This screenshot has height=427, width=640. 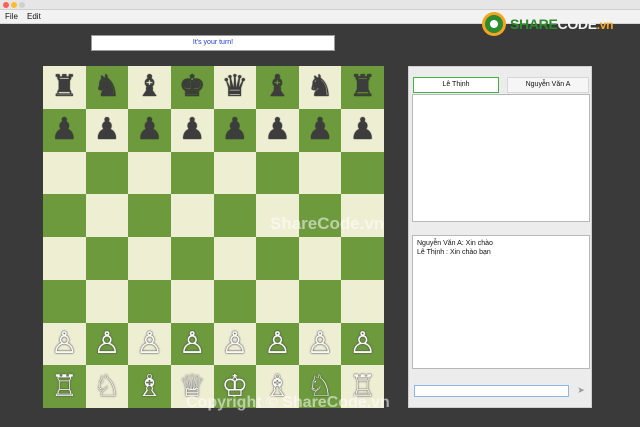 What do you see at coordinates (11, 16) in the screenshot?
I see `menu-file: File` at bounding box center [11, 16].